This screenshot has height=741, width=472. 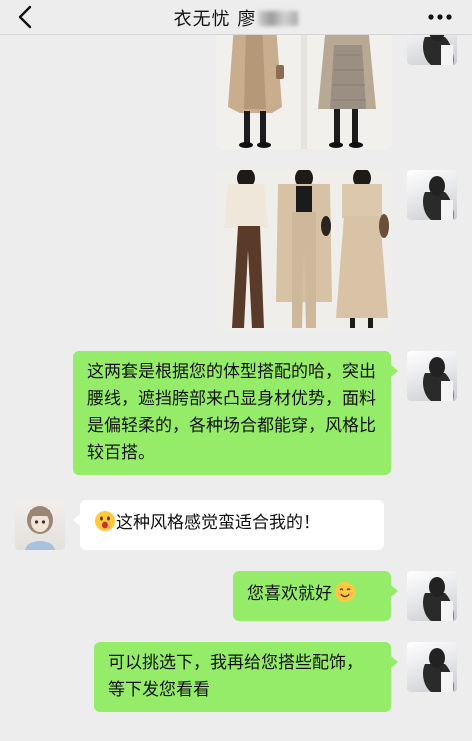 I want to click on contact-avatar, so click(x=40, y=525).